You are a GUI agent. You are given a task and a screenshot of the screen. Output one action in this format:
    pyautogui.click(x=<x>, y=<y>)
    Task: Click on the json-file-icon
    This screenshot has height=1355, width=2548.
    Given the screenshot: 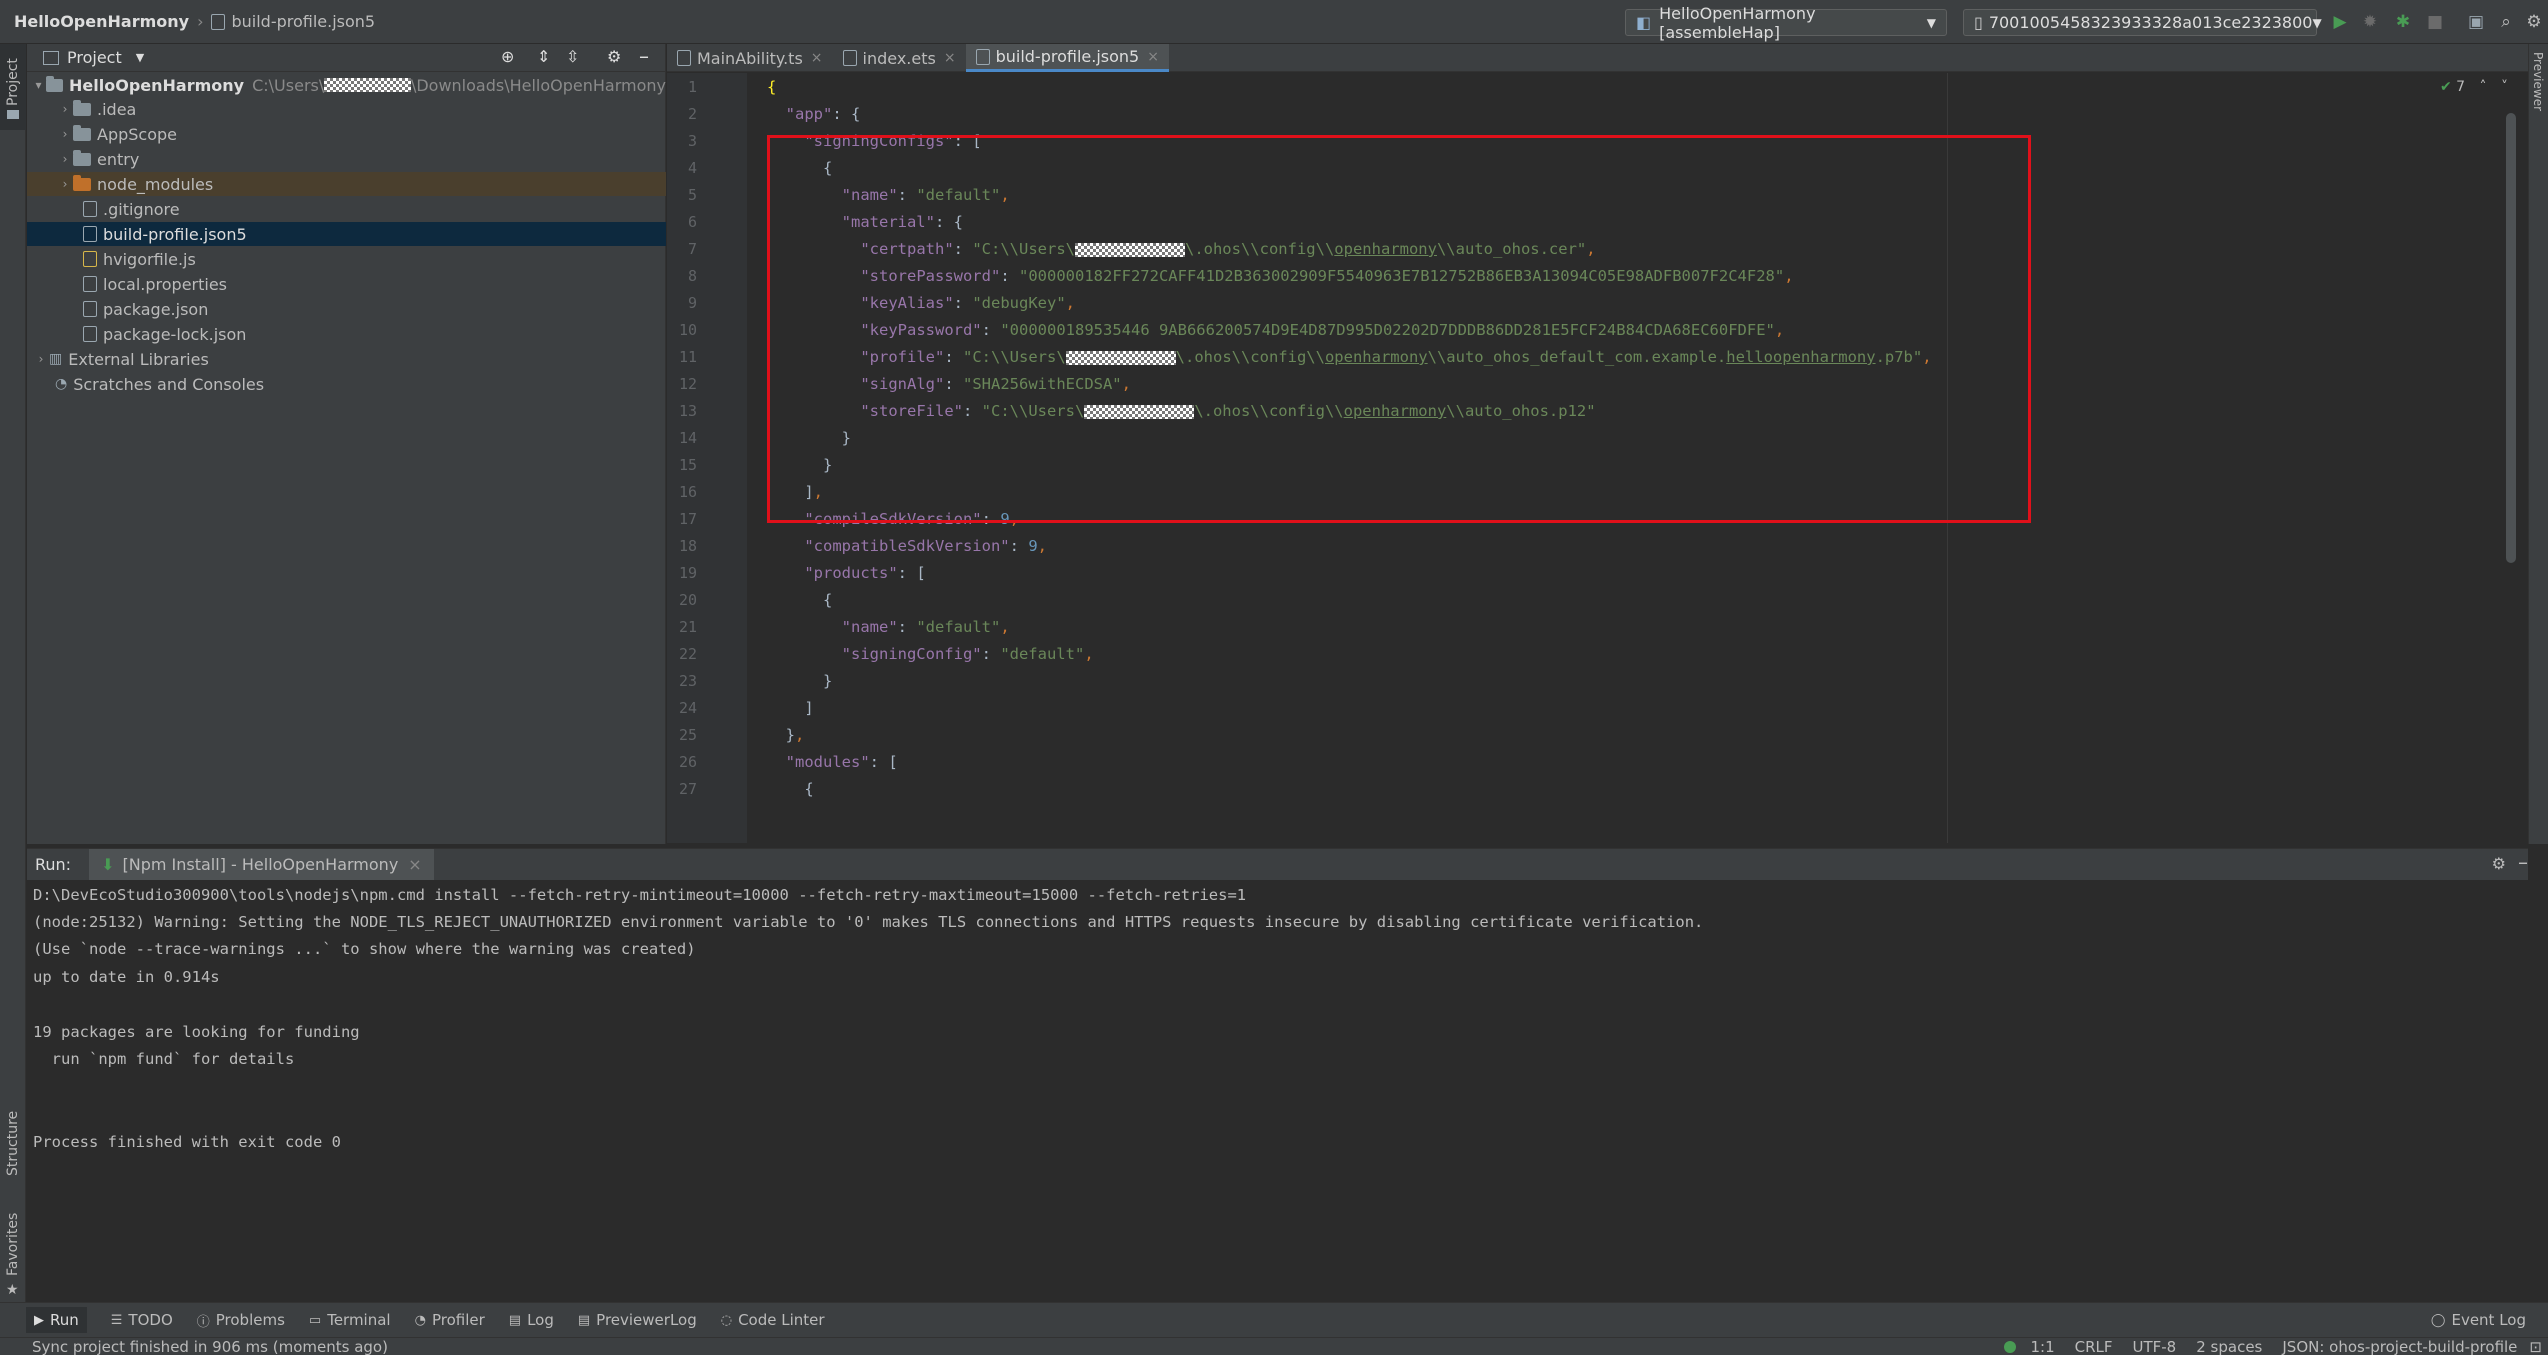 What is the action you would take?
    pyautogui.click(x=90, y=334)
    